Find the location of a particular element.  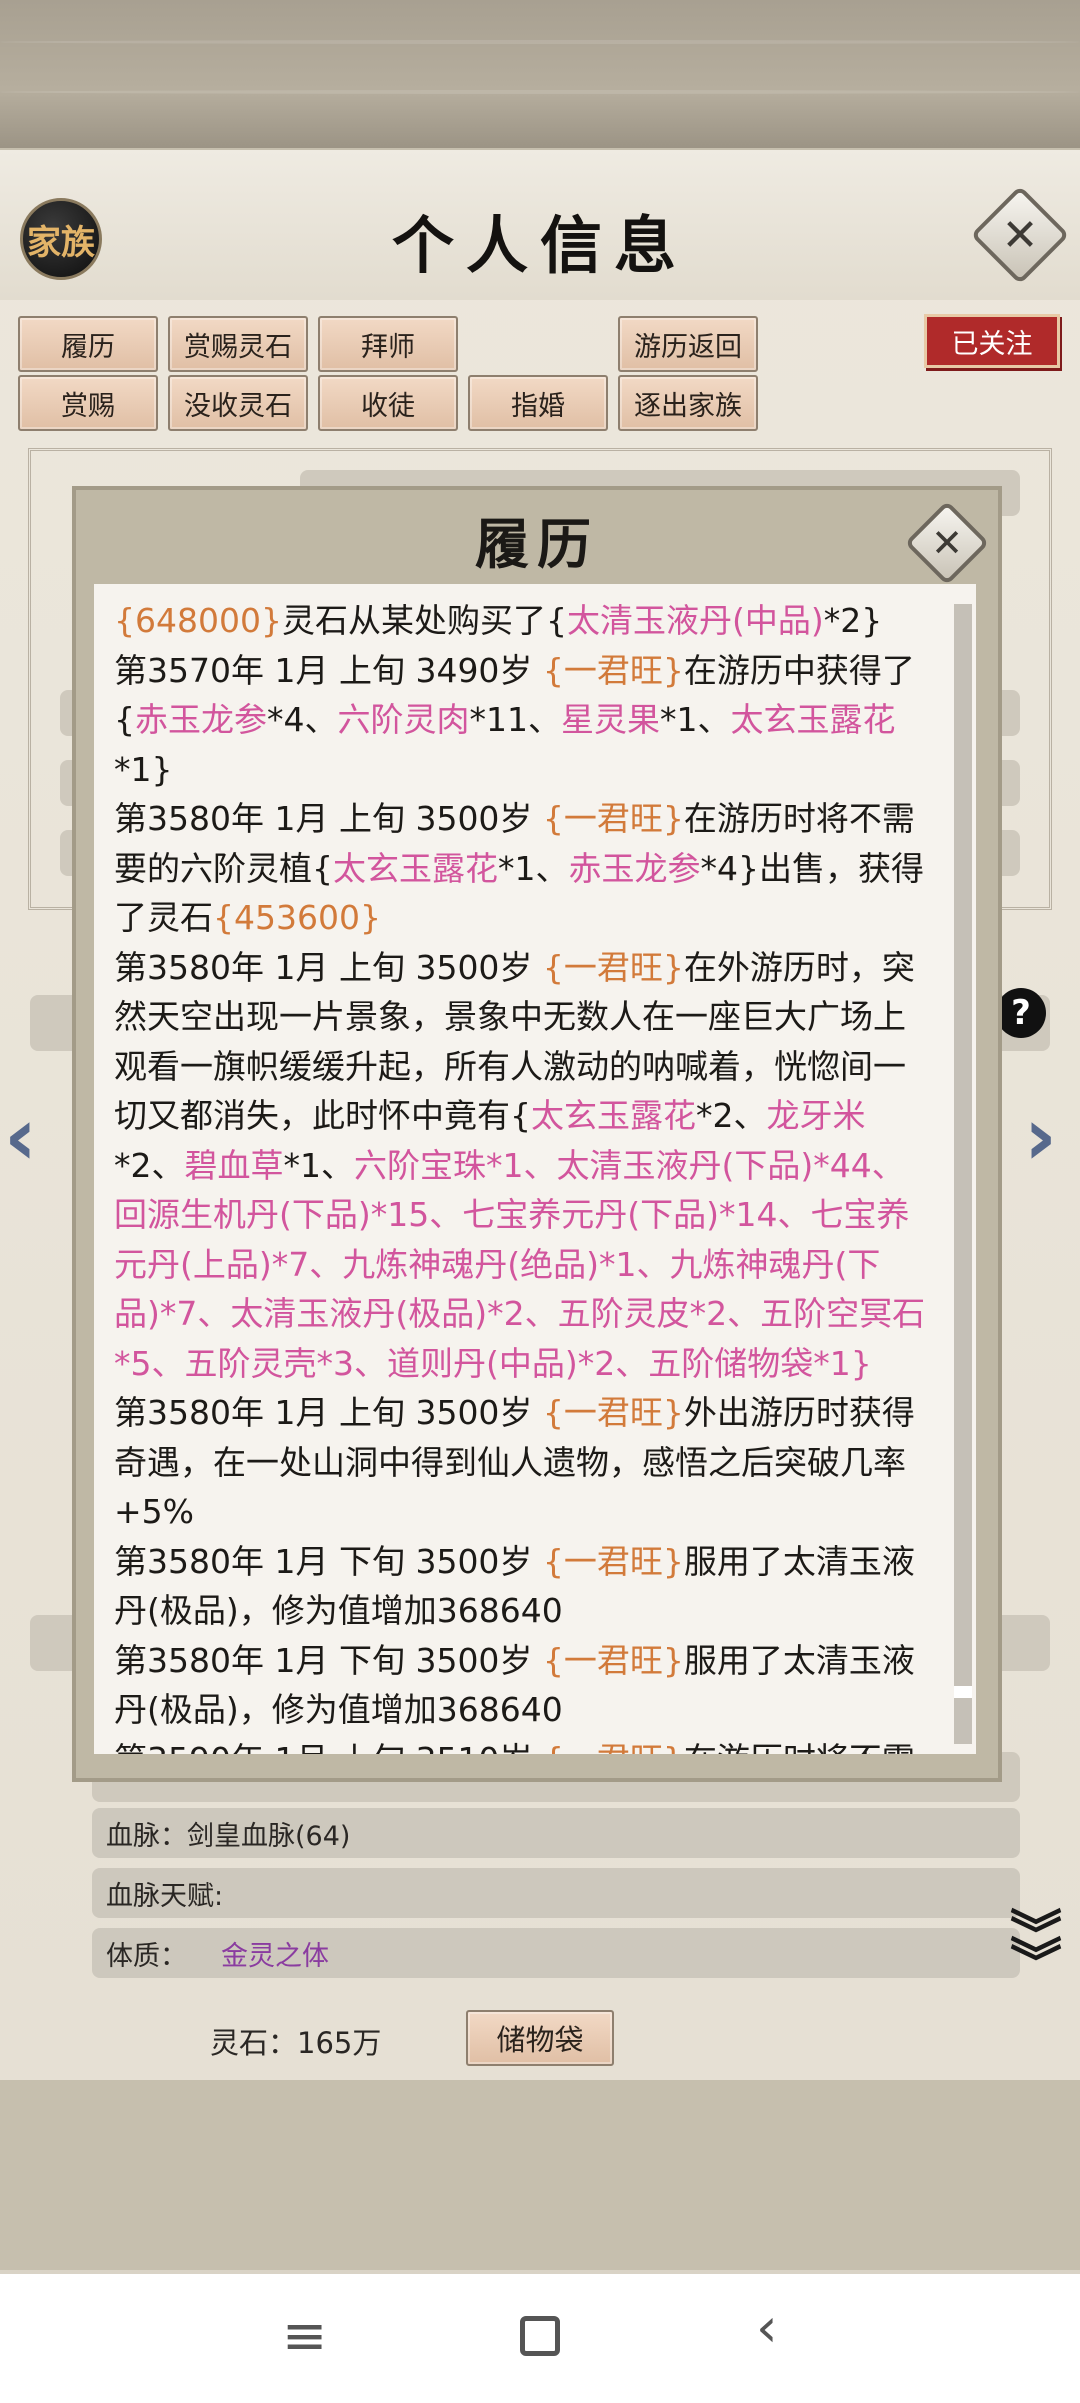

modal-close-button: ✕ is located at coordinates (947, 543).